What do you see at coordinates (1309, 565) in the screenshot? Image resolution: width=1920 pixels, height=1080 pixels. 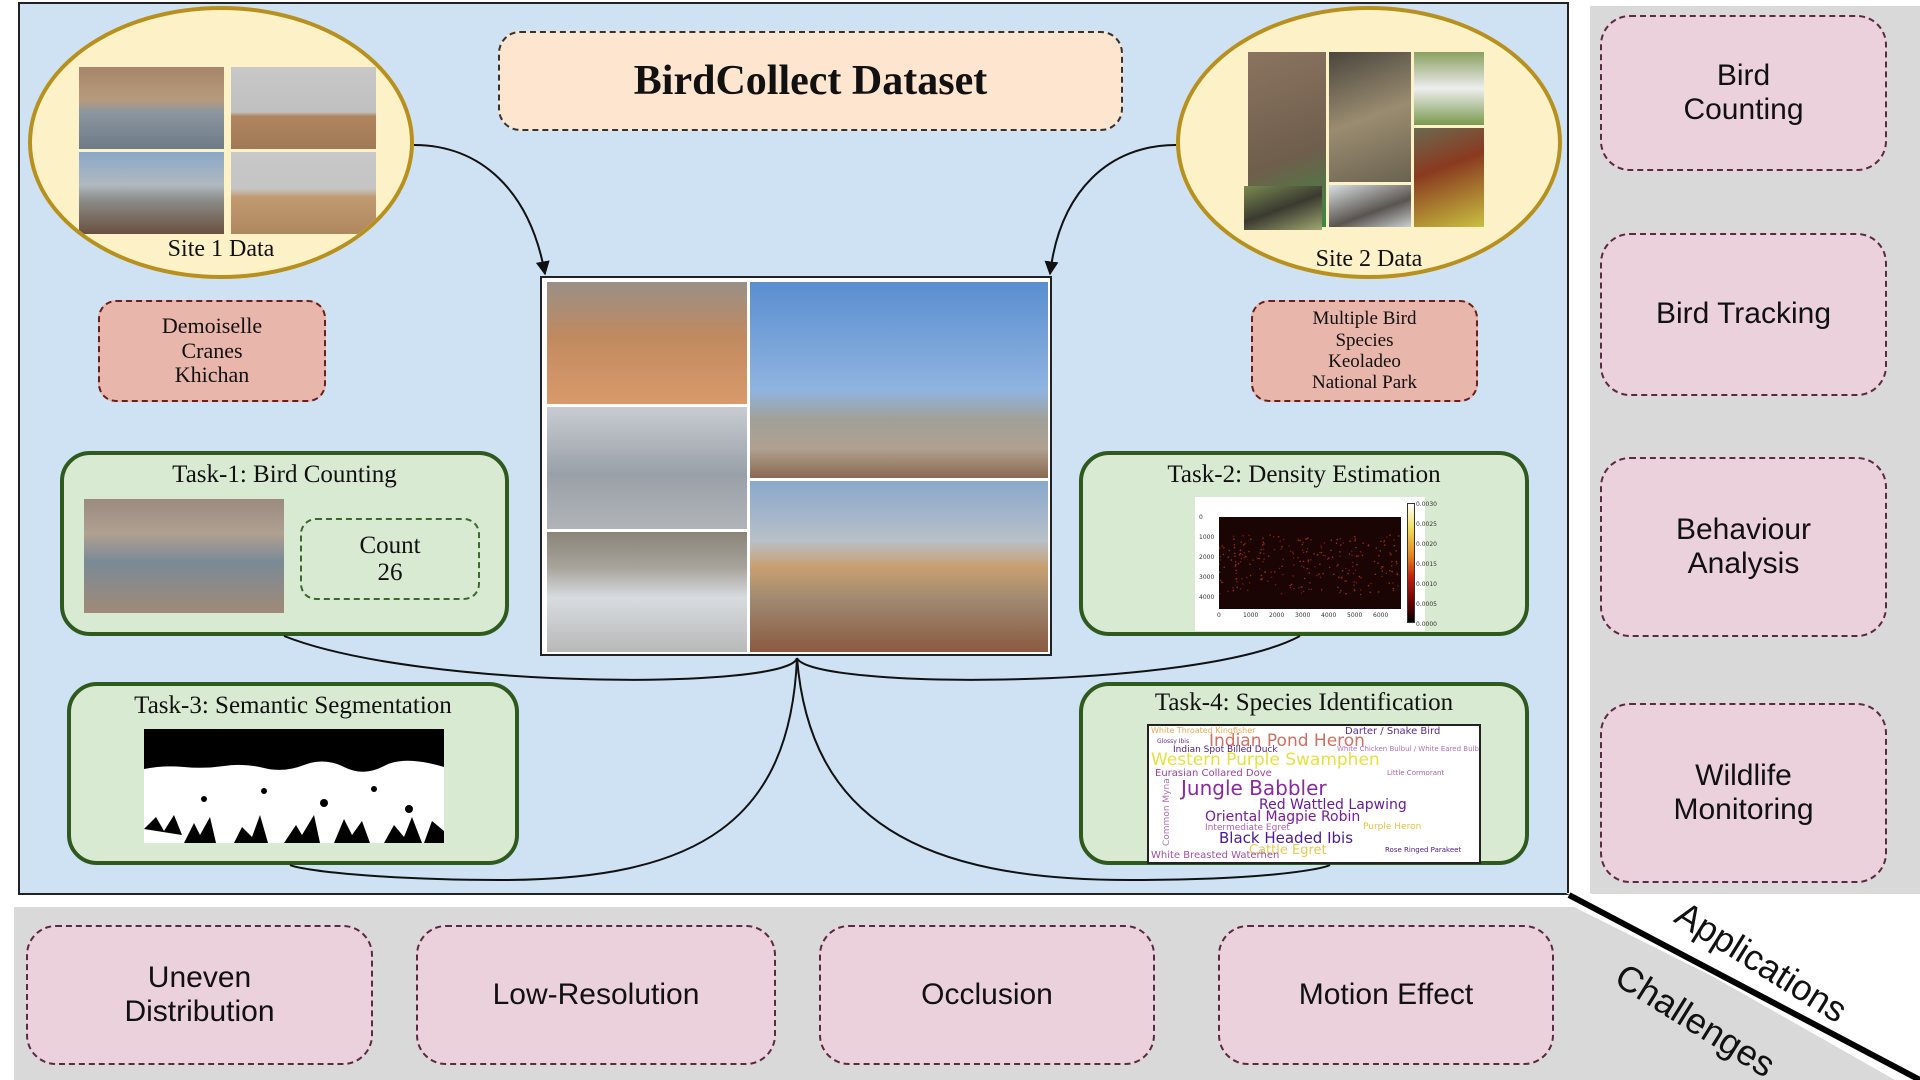 I see `heatmap-dots` at bounding box center [1309, 565].